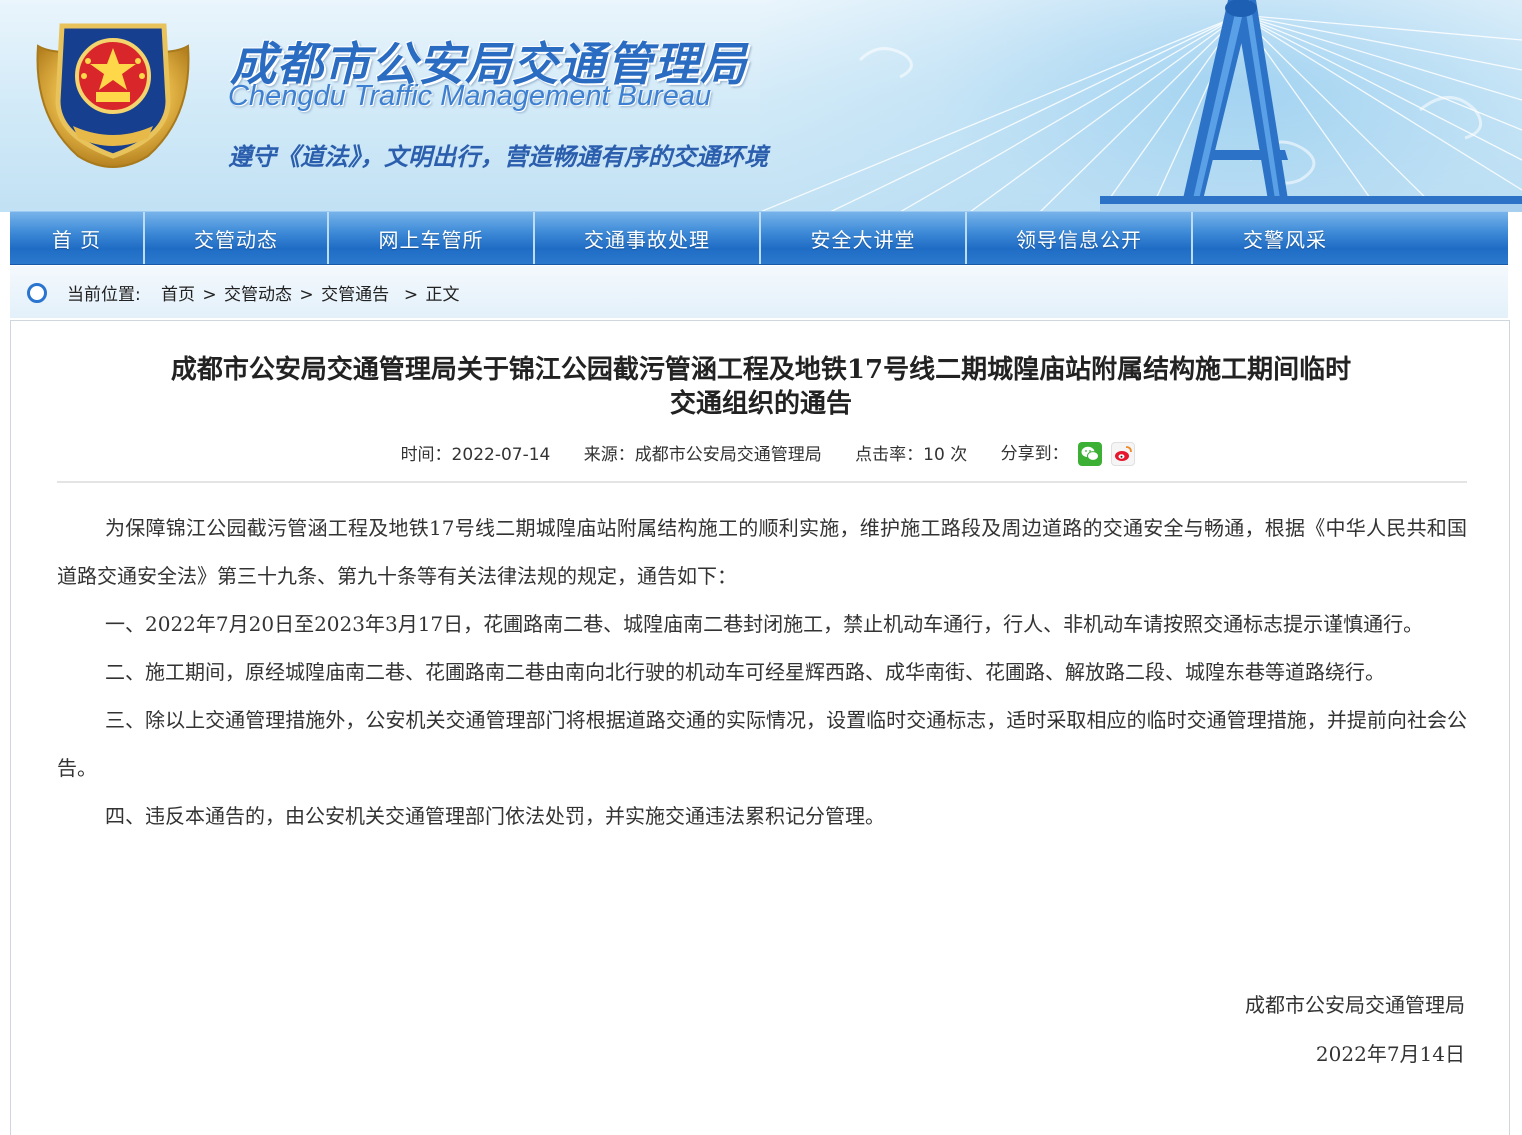  Describe the element at coordinates (104, 295) in the screenshot. I see `breadcrumb-label: 当前位置:` at that location.